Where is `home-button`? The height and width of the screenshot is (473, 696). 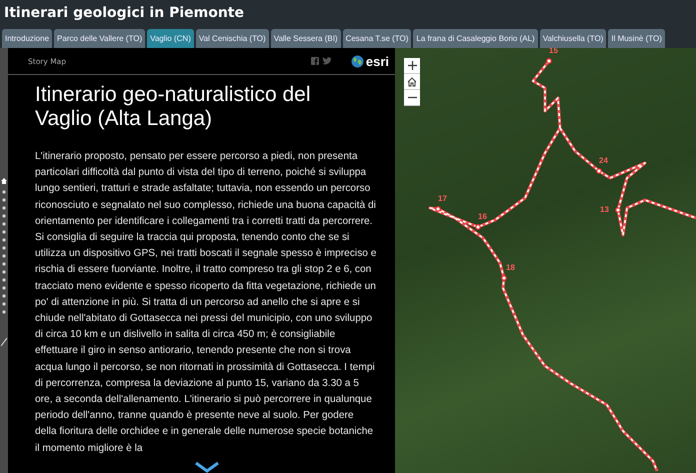
home-button is located at coordinates (412, 82).